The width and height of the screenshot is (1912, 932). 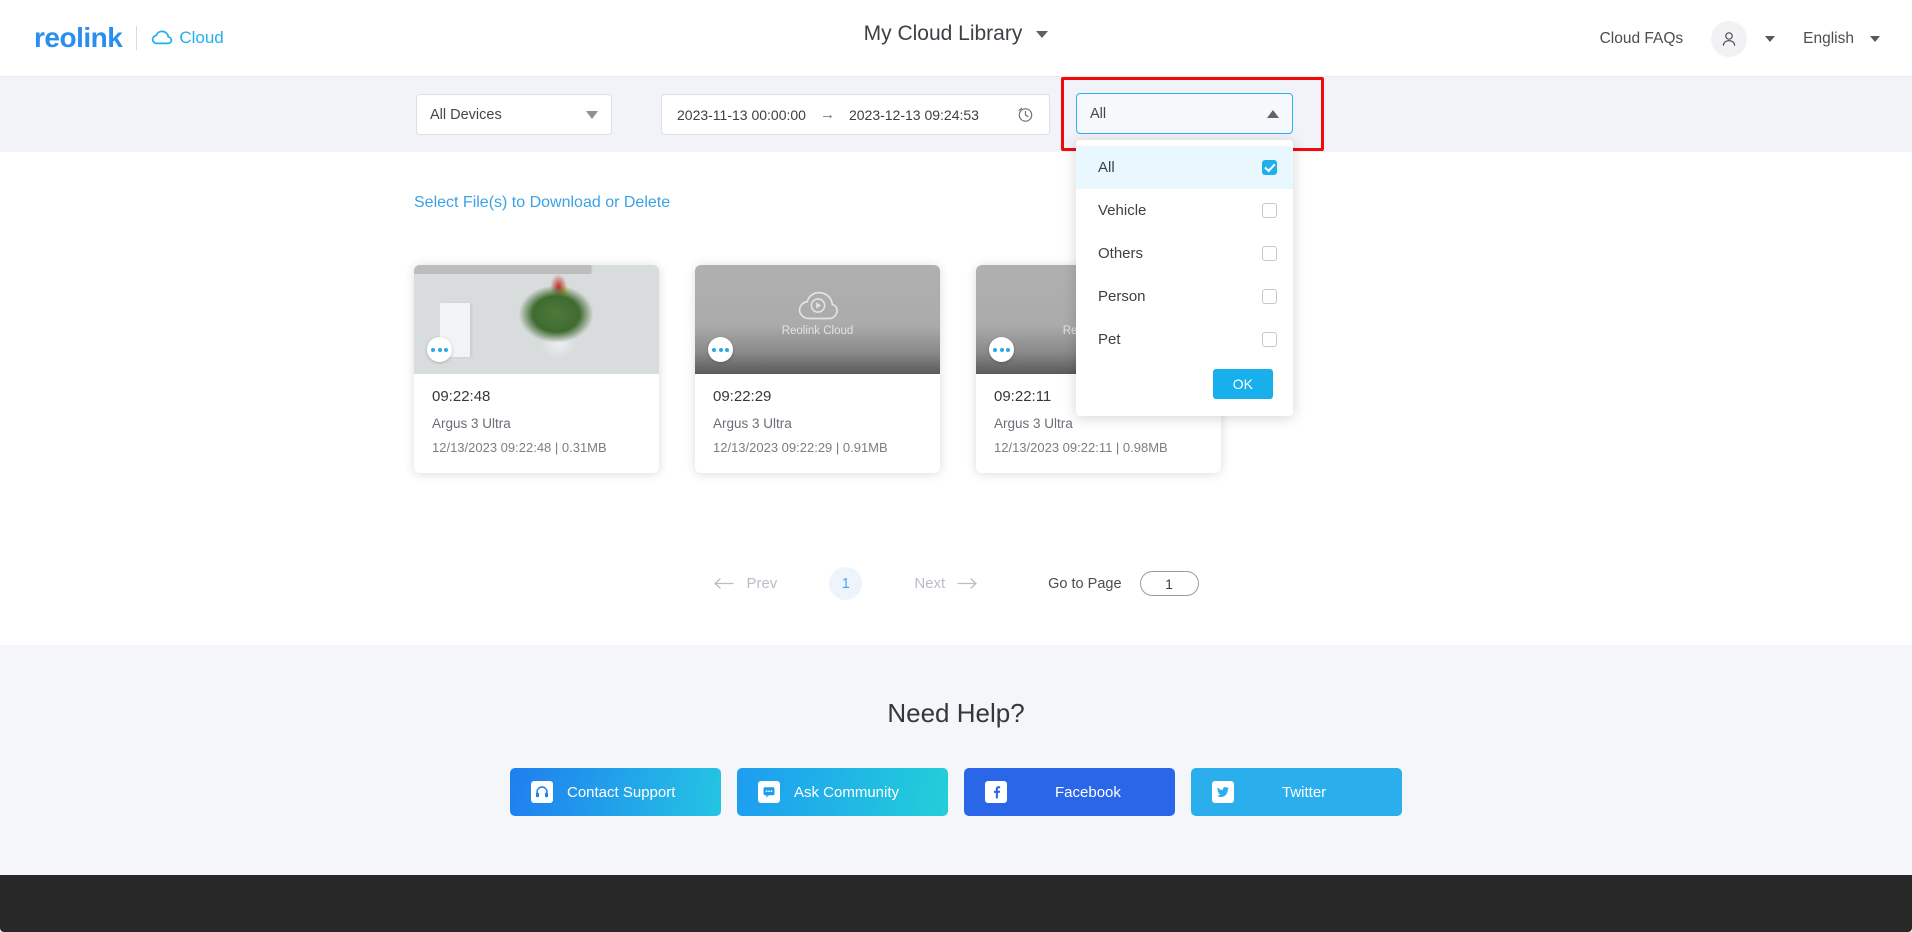 I want to click on ask-community-button: Ask Community, so click(x=842, y=792).